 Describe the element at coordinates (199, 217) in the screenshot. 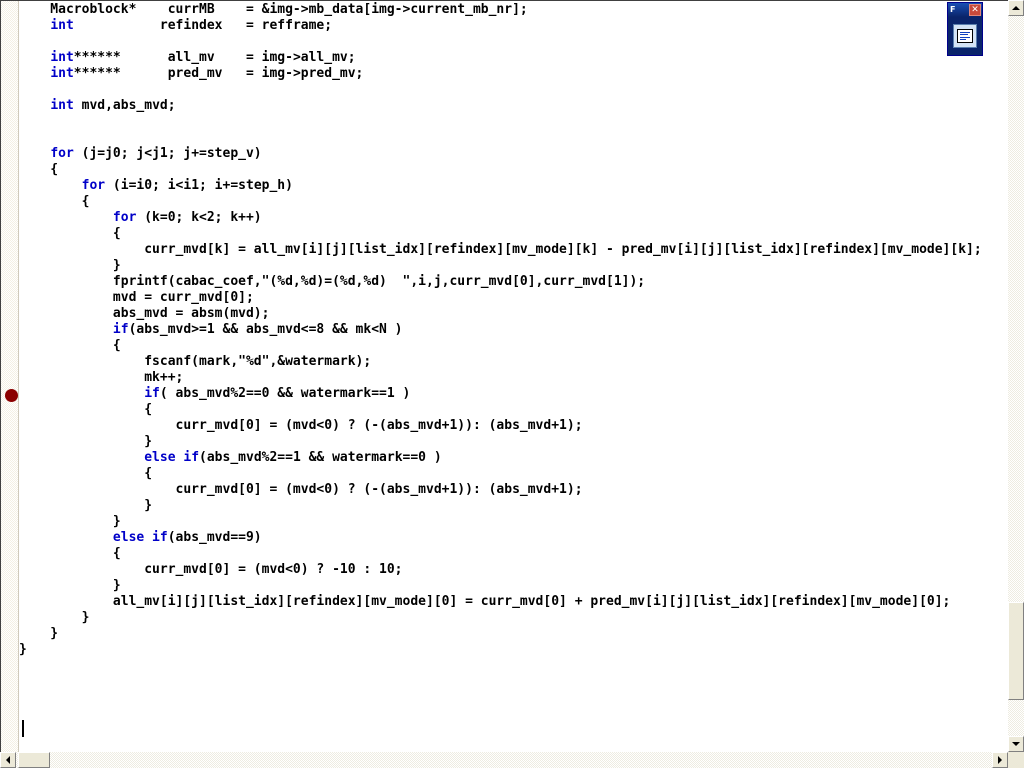

I see `code-text: (k=0; k<2; k++)` at that location.